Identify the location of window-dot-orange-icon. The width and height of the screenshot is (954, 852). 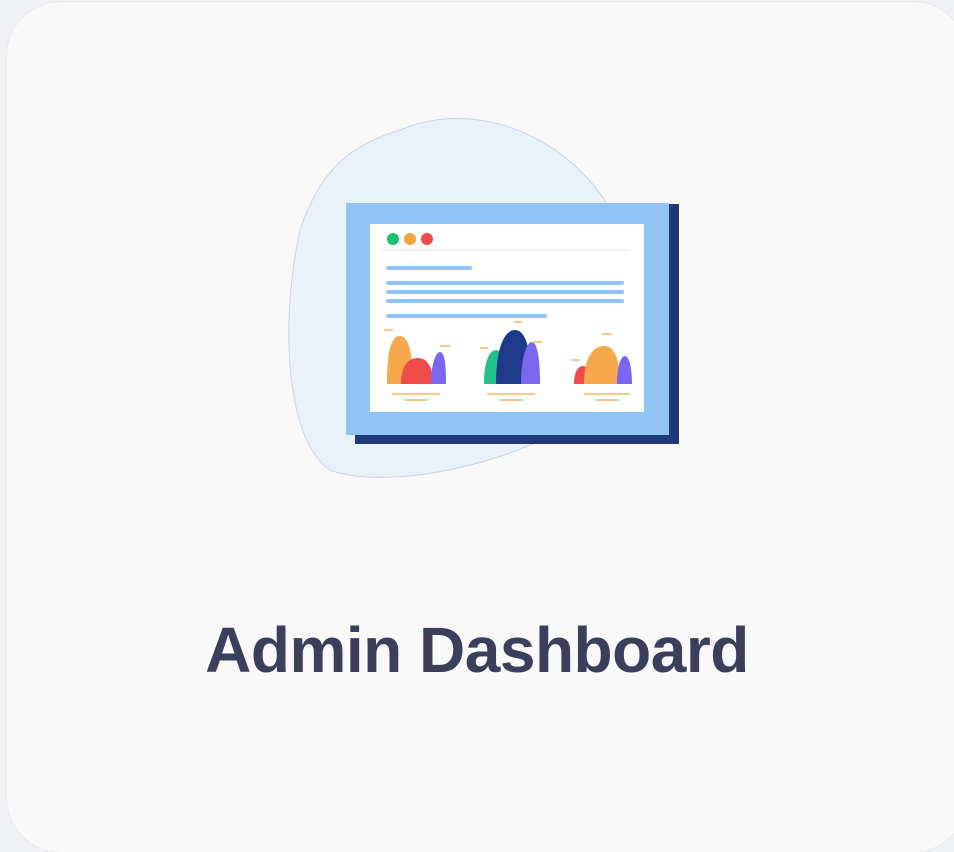
(410, 239).